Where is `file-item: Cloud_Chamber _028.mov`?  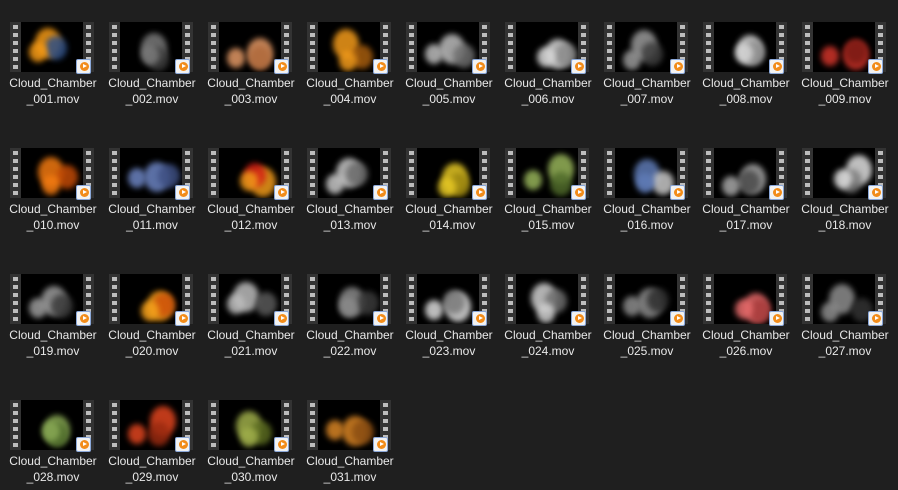 file-item: Cloud_Chamber _028.mov is located at coordinates (49, 431).